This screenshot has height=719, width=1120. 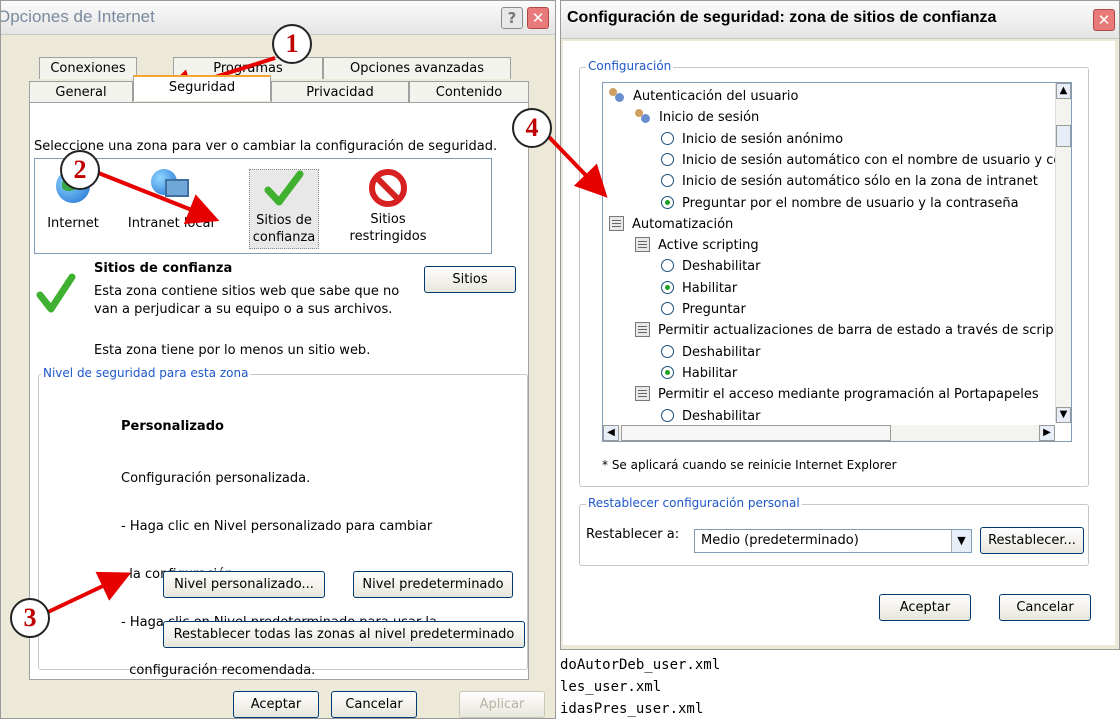 What do you see at coordinates (80, 170) in the screenshot?
I see `annotation-2: 2` at bounding box center [80, 170].